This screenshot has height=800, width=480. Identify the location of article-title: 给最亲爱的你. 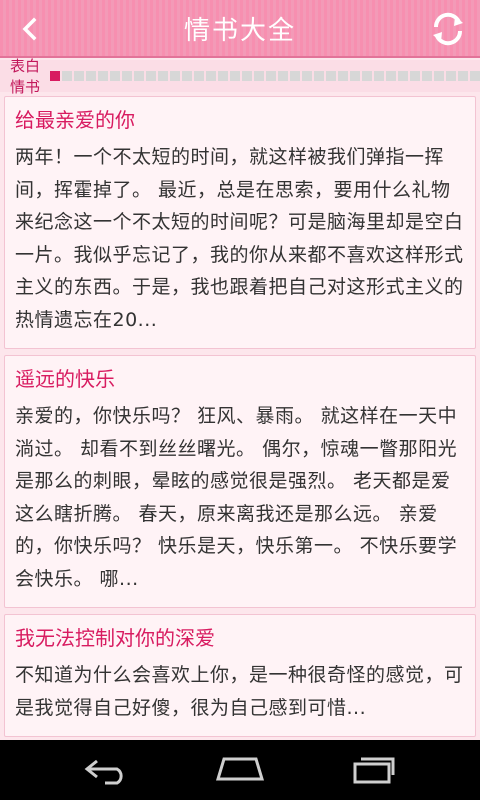
(75, 120).